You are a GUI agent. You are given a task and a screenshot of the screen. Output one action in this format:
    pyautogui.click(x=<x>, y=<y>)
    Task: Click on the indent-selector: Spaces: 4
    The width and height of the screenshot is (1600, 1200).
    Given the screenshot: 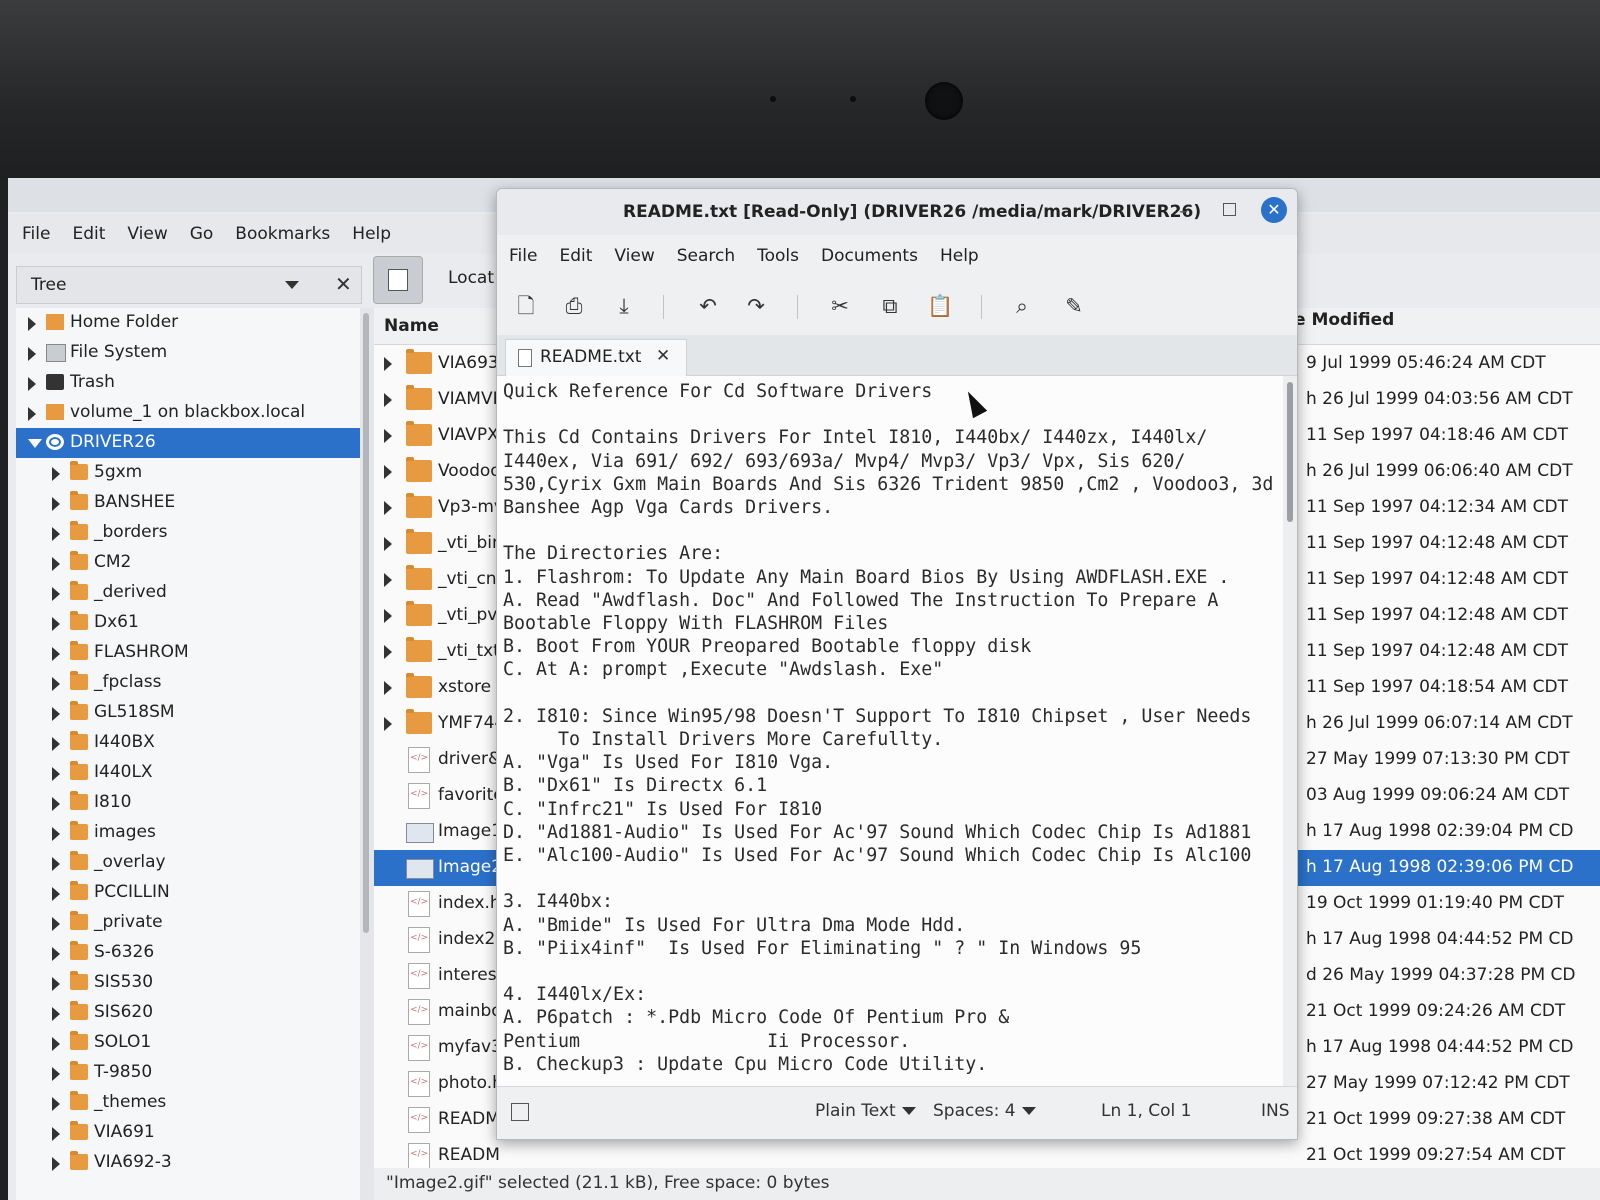 What is the action you would take?
    pyautogui.click(x=984, y=1111)
    